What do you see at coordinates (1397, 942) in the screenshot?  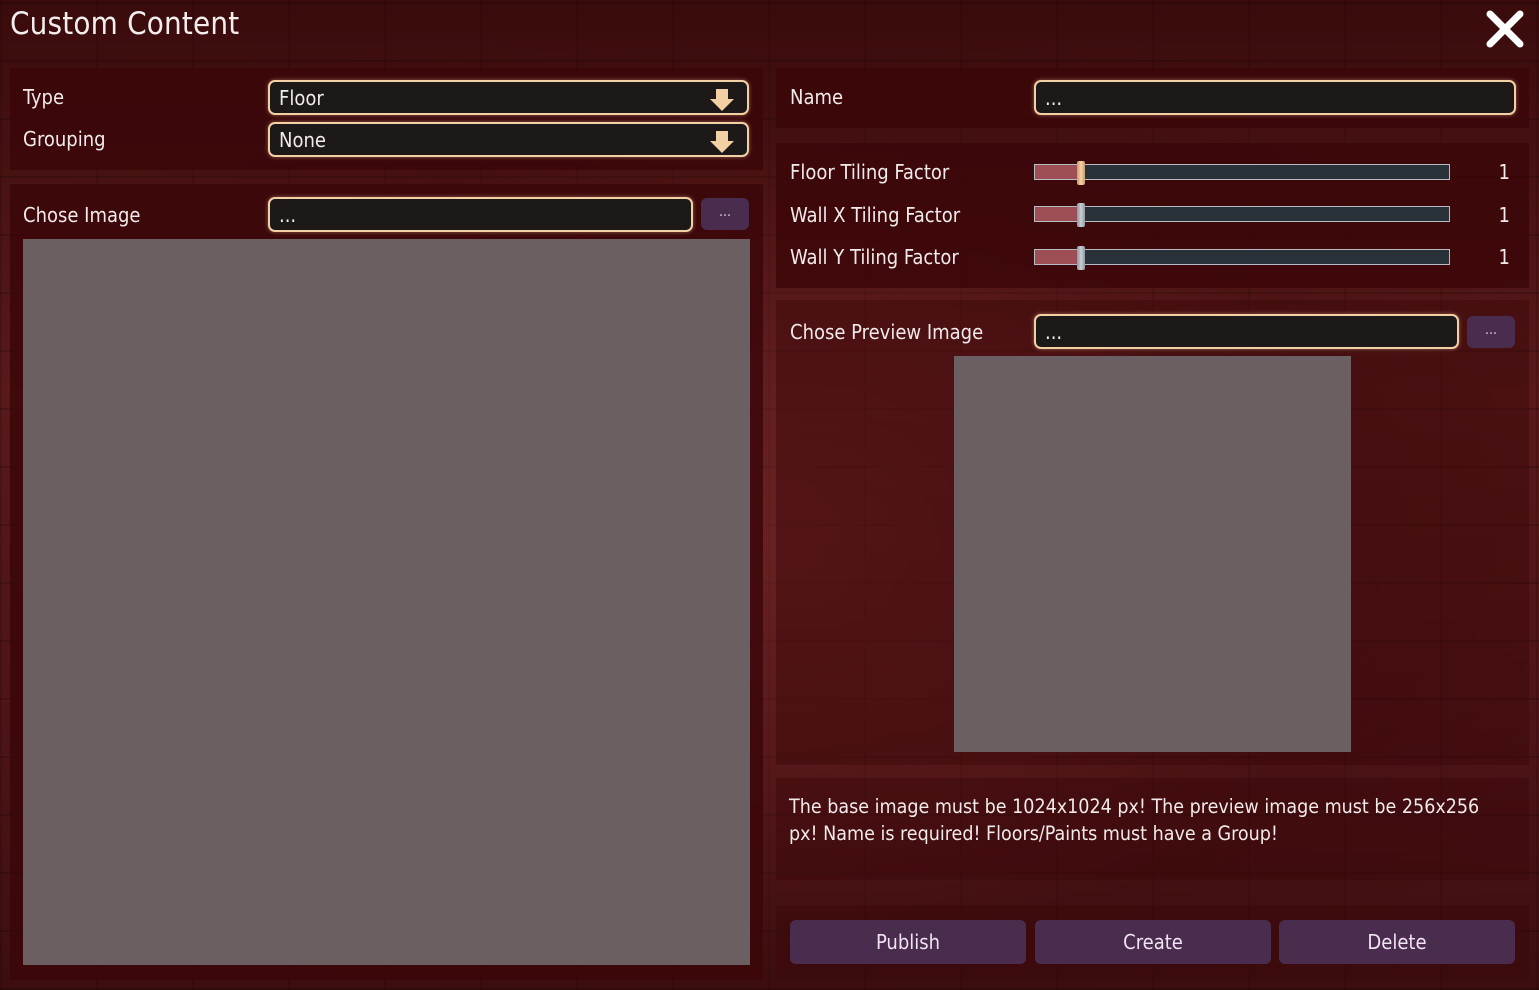 I see `delete-button: Delete` at bounding box center [1397, 942].